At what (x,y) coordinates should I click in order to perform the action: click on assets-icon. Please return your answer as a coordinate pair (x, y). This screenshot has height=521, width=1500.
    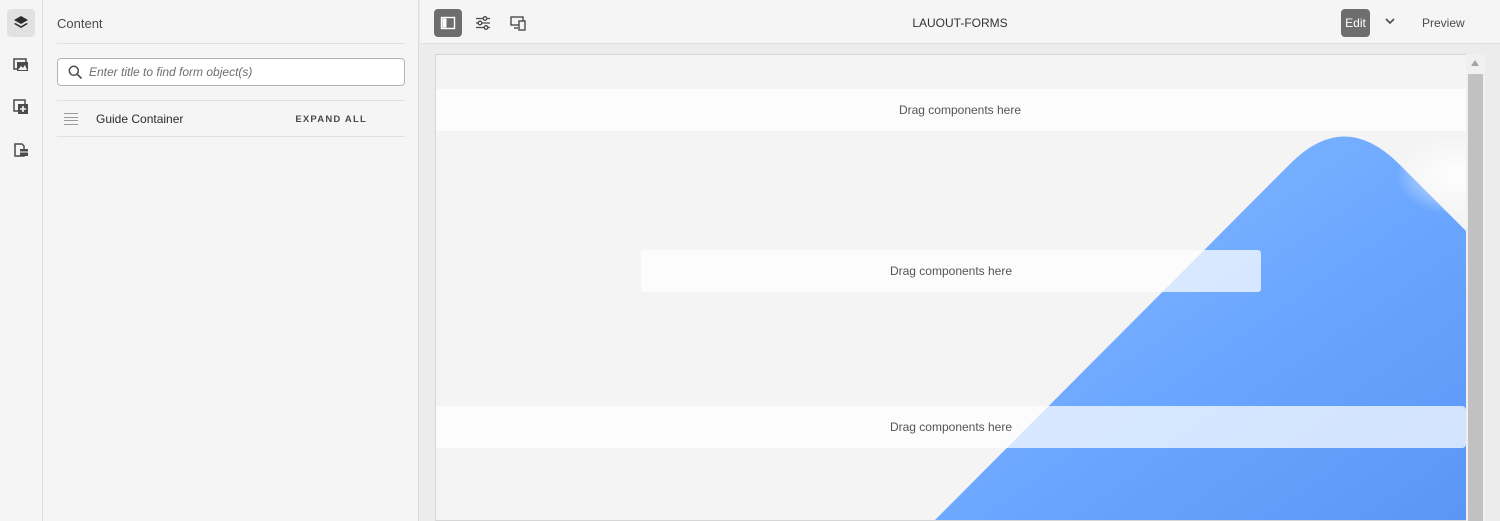
    Looking at the image, I should click on (20, 64).